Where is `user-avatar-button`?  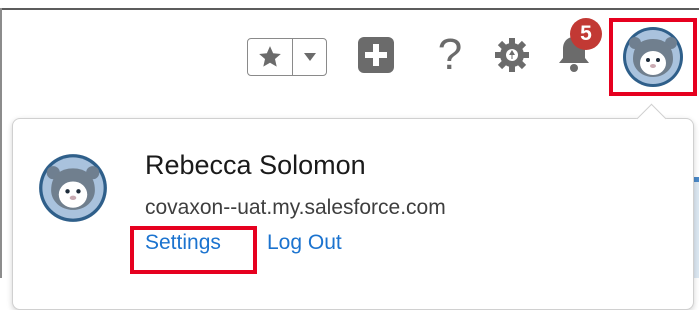
user-avatar-button is located at coordinates (653, 57).